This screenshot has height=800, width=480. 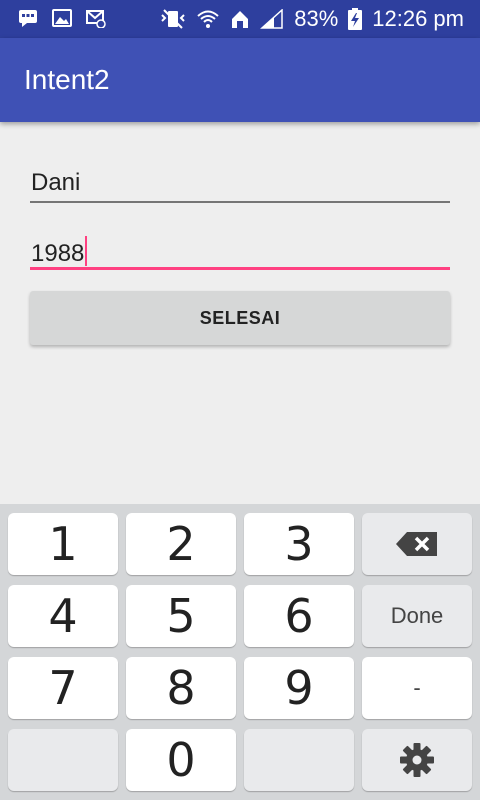 What do you see at coordinates (240, 179) in the screenshot?
I see `name-field: Dani` at bounding box center [240, 179].